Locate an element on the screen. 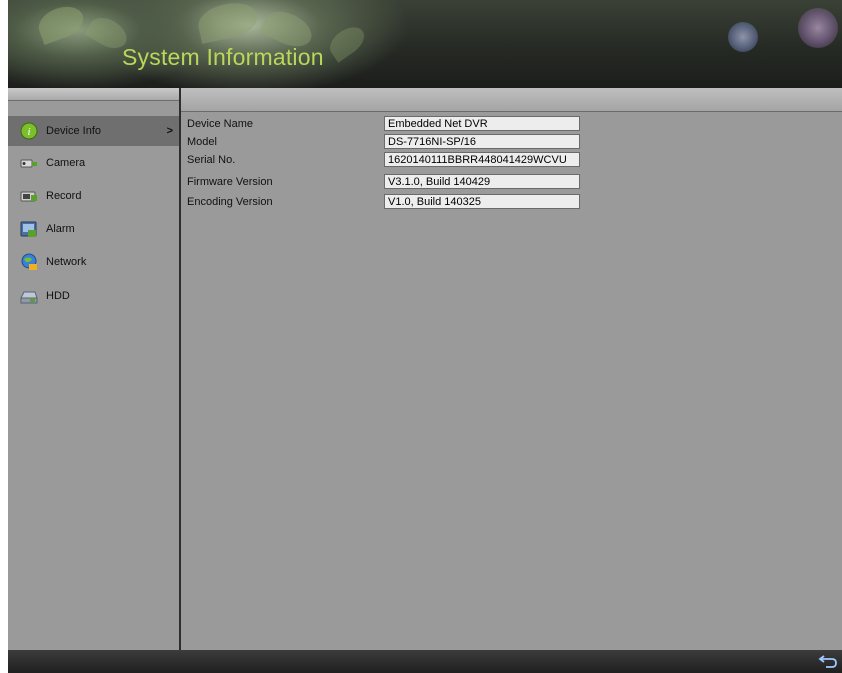 Image resolution: width=842 pixels, height=673 pixels. sidebar-item-device-info: i Device Info > is located at coordinates (93, 131).